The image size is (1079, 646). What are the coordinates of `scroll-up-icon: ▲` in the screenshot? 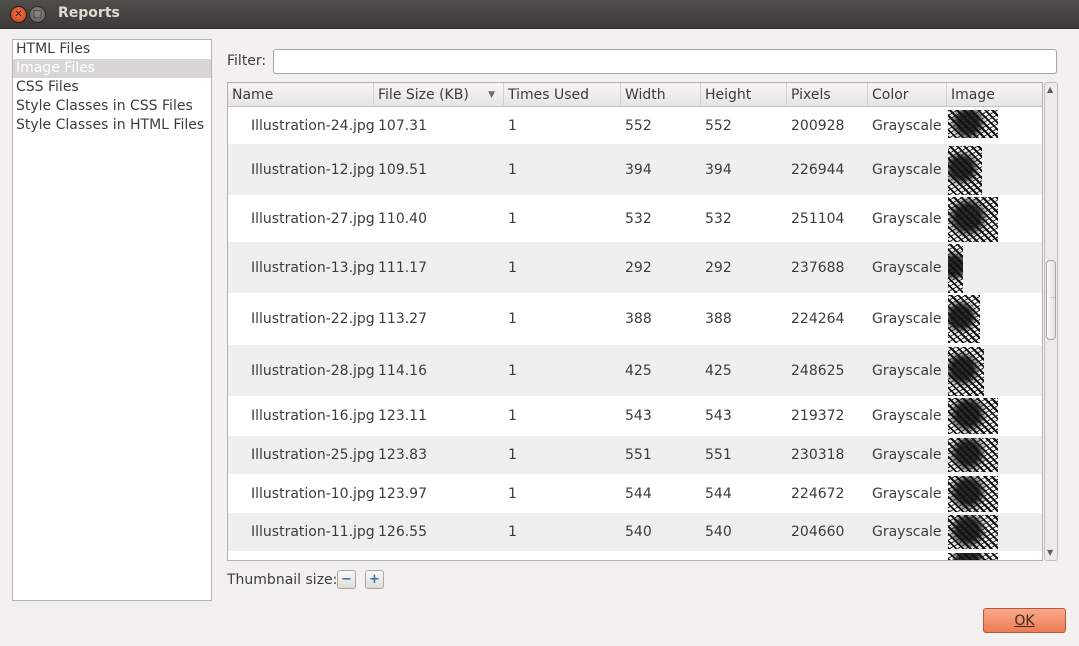 It's located at (1050, 90).